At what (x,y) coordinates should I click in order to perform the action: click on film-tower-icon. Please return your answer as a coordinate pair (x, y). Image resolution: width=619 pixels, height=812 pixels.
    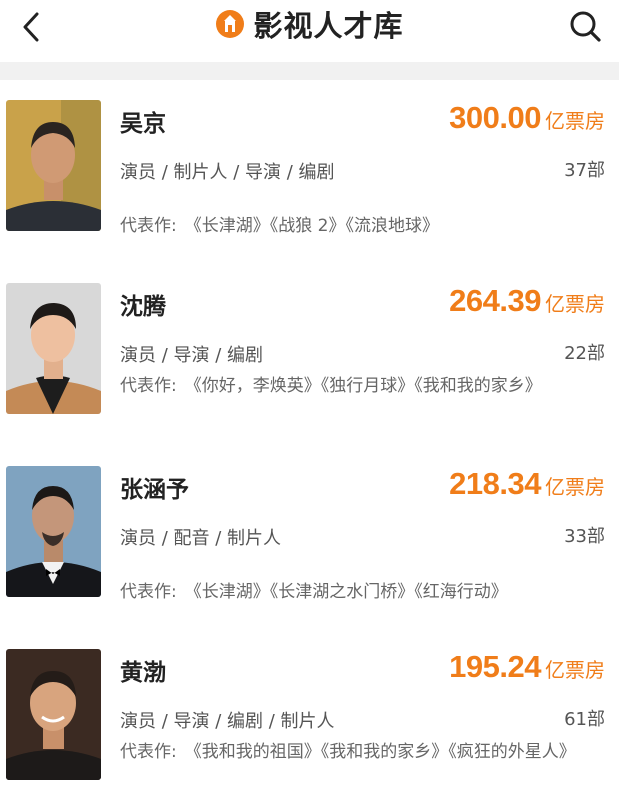
    Looking at the image, I should click on (230, 24).